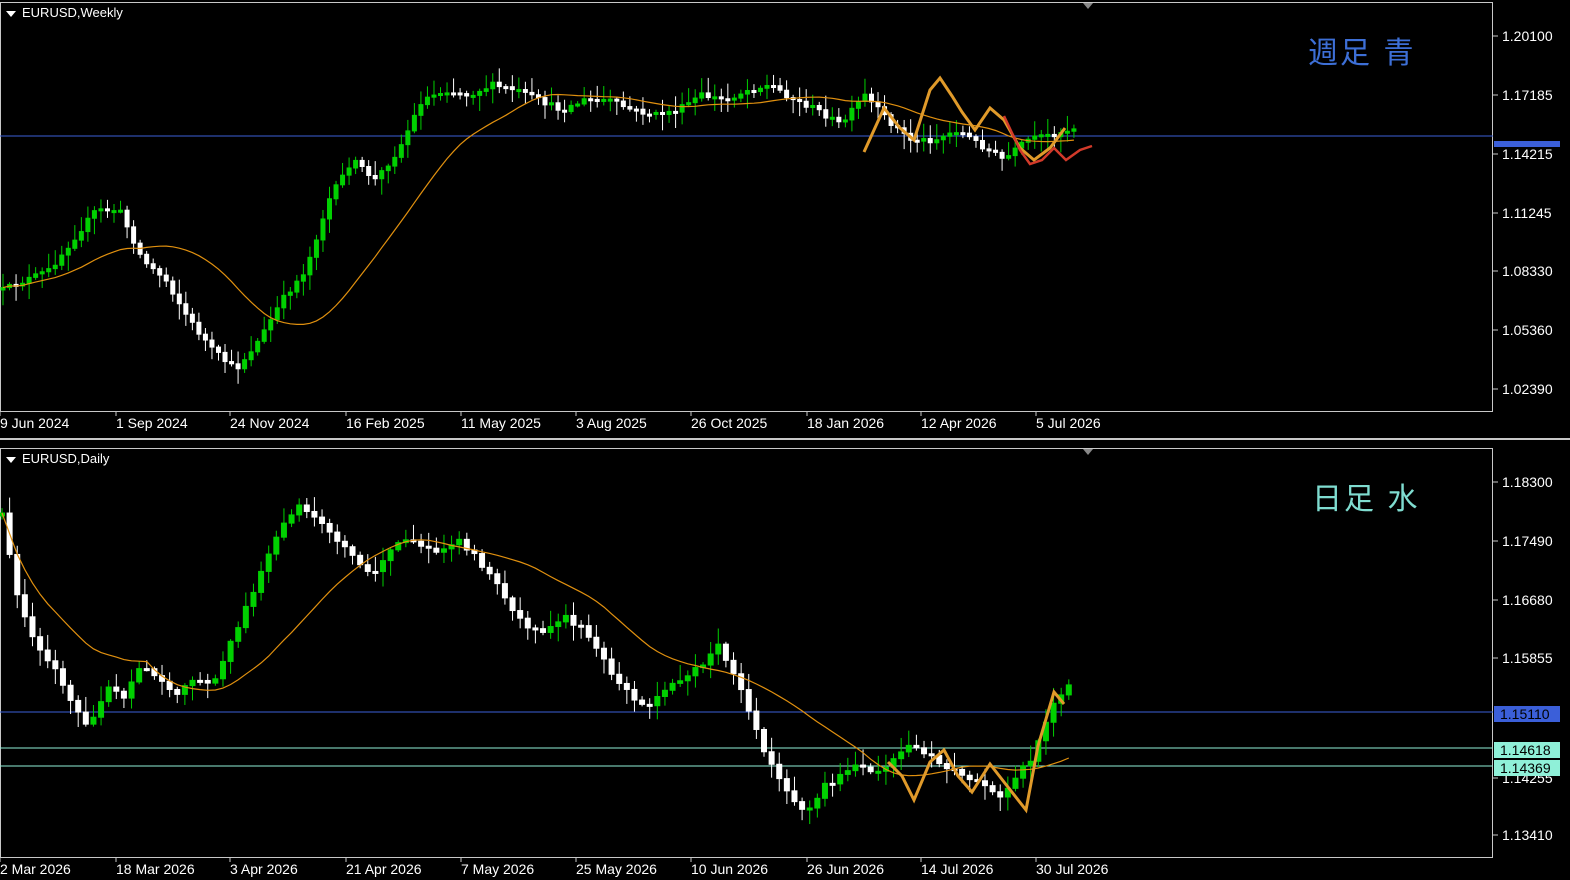 The image size is (1570, 880). What do you see at coordinates (1527, 213) in the screenshot?
I see `y-axis-label: 1.11245` at bounding box center [1527, 213].